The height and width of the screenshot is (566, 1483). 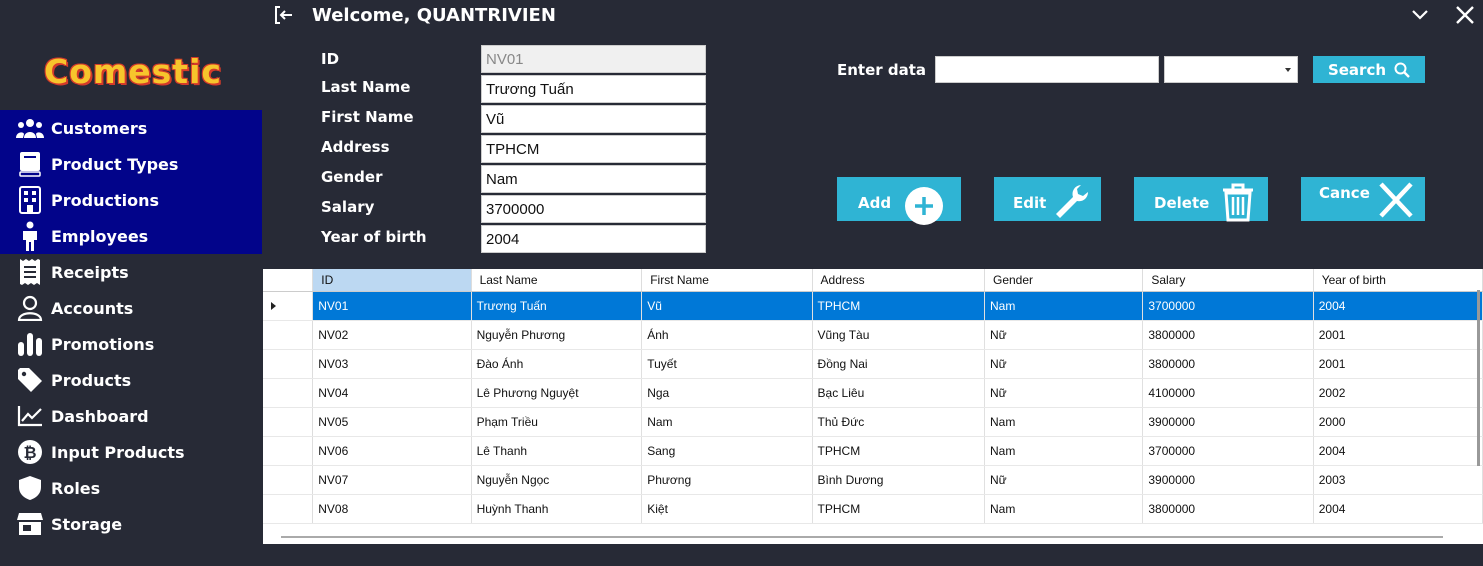 What do you see at coordinates (1465, 15) in the screenshot?
I see `close-icon` at bounding box center [1465, 15].